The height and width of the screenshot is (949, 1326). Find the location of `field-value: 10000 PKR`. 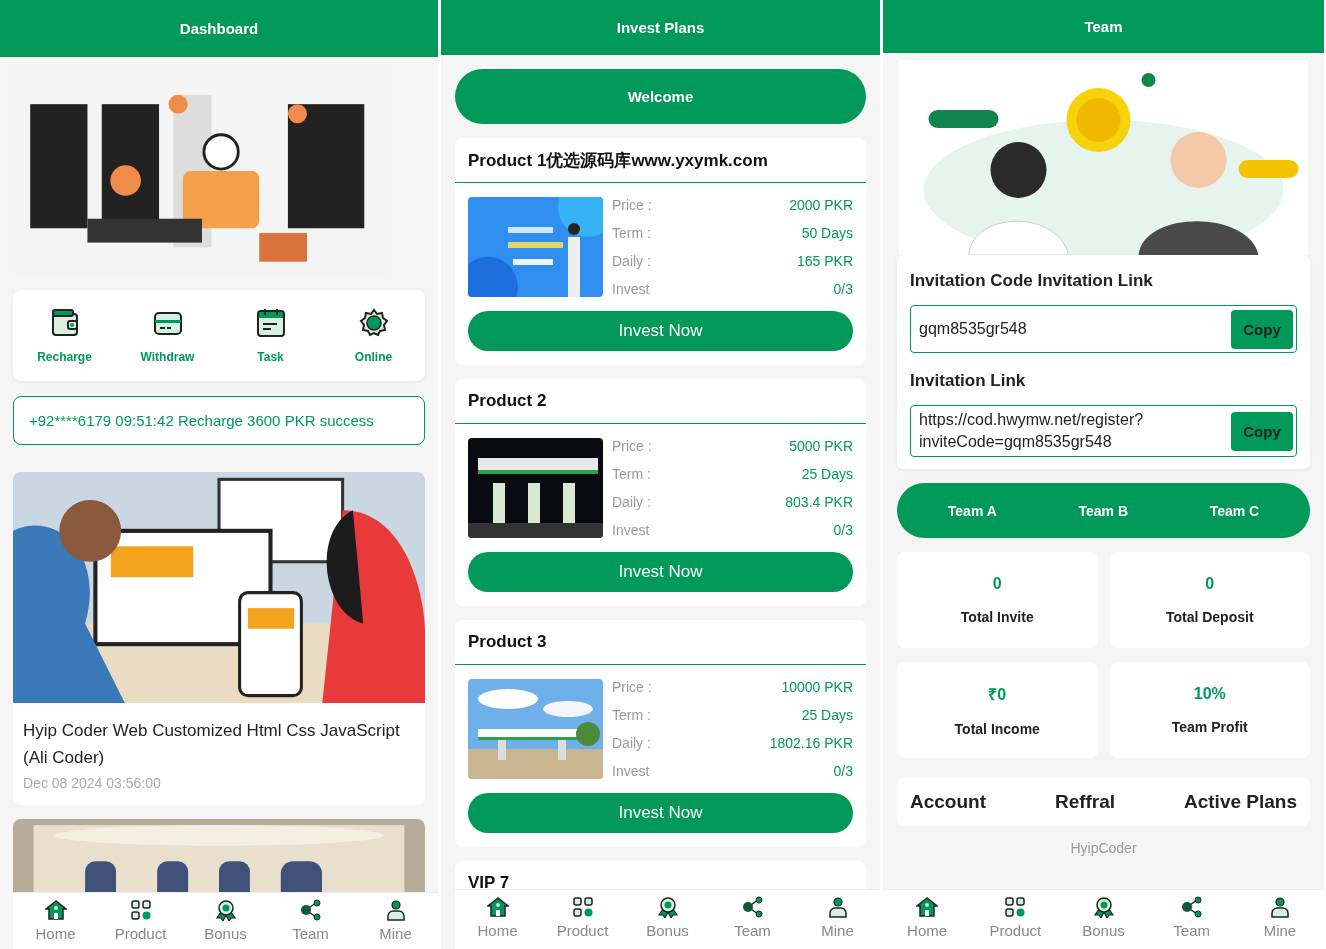

field-value: 10000 PKR is located at coordinates (817, 687).